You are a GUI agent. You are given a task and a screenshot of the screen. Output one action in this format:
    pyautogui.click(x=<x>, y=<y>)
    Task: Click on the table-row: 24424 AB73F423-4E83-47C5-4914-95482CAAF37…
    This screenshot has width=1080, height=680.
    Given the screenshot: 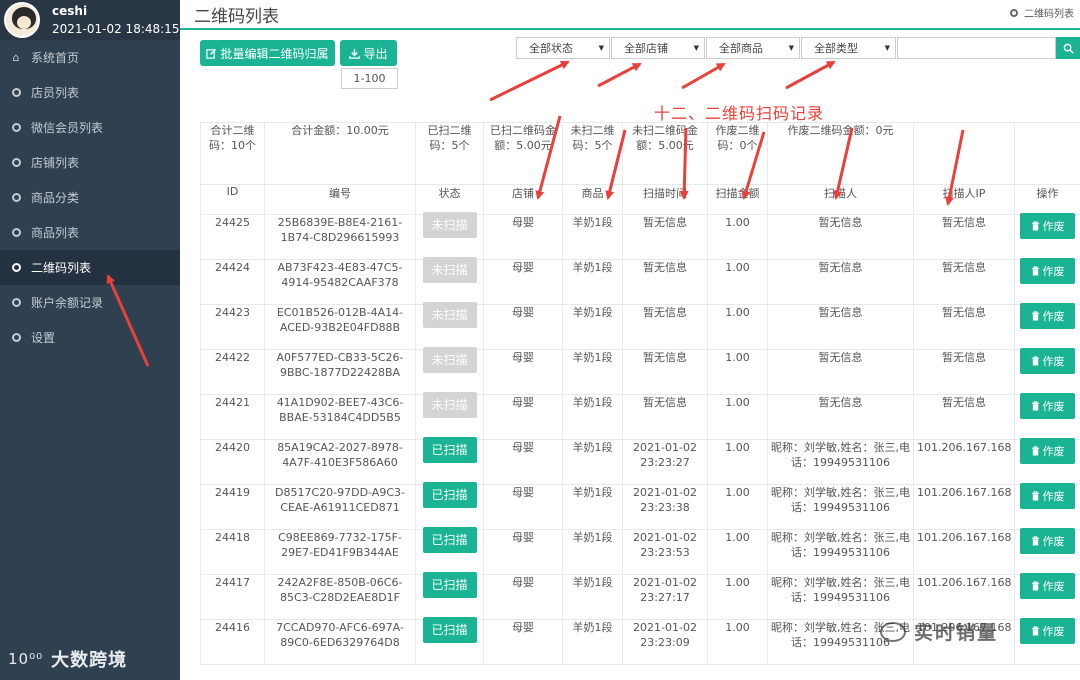 What is the action you would take?
    pyautogui.click(x=640, y=281)
    